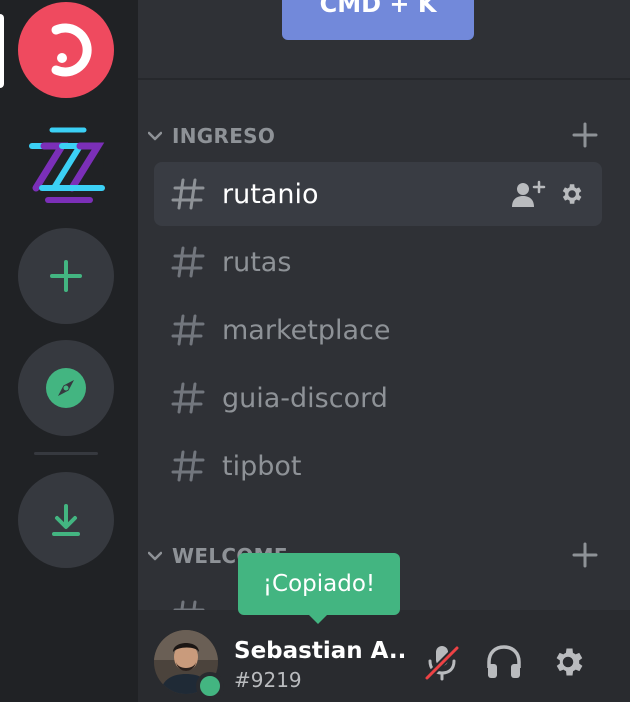 The height and width of the screenshot is (702, 630). Describe the element at coordinates (262, 466) in the screenshot. I see `channel-name: tipbot` at that location.